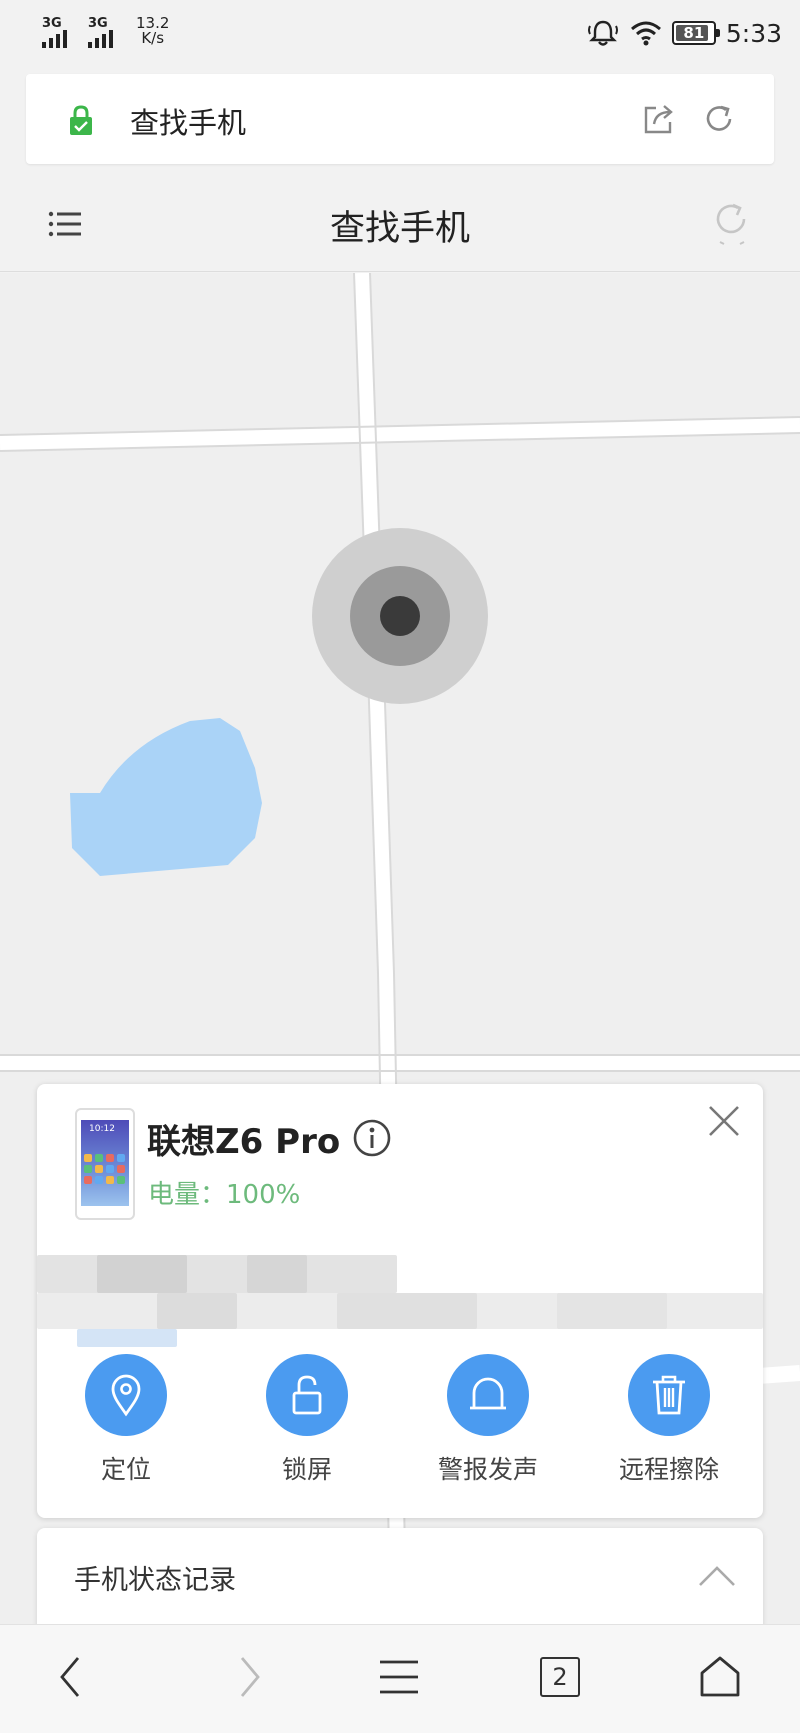 Image resolution: width=800 pixels, height=1733 pixels. I want to click on lock-icon, so click(81, 120).